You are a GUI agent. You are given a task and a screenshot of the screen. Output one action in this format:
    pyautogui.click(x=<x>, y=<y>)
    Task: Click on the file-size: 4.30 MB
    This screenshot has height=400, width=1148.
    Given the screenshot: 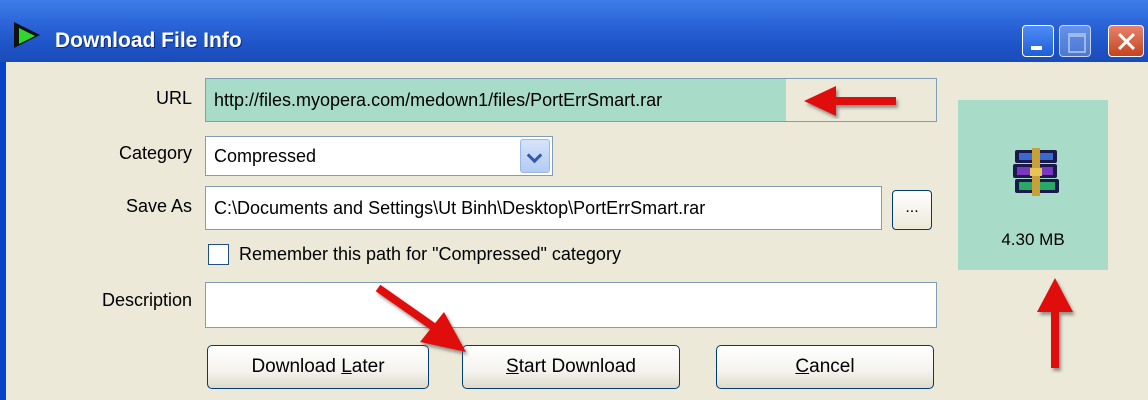 What is the action you would take?
    pyautogui.click(x=1033, y=239)
    